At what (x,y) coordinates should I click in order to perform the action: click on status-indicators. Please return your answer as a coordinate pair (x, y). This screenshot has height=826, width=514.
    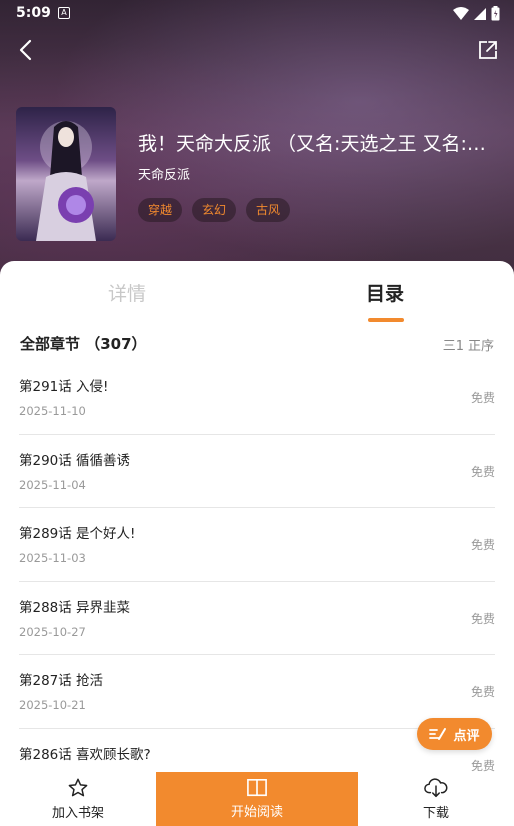
    Looking at the image, I should click on (476, 13).